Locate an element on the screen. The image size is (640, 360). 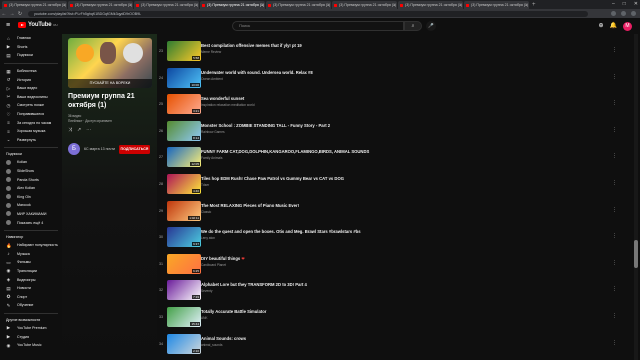
video-channel: Cardboard Planet is located at coordinates (213, 265).